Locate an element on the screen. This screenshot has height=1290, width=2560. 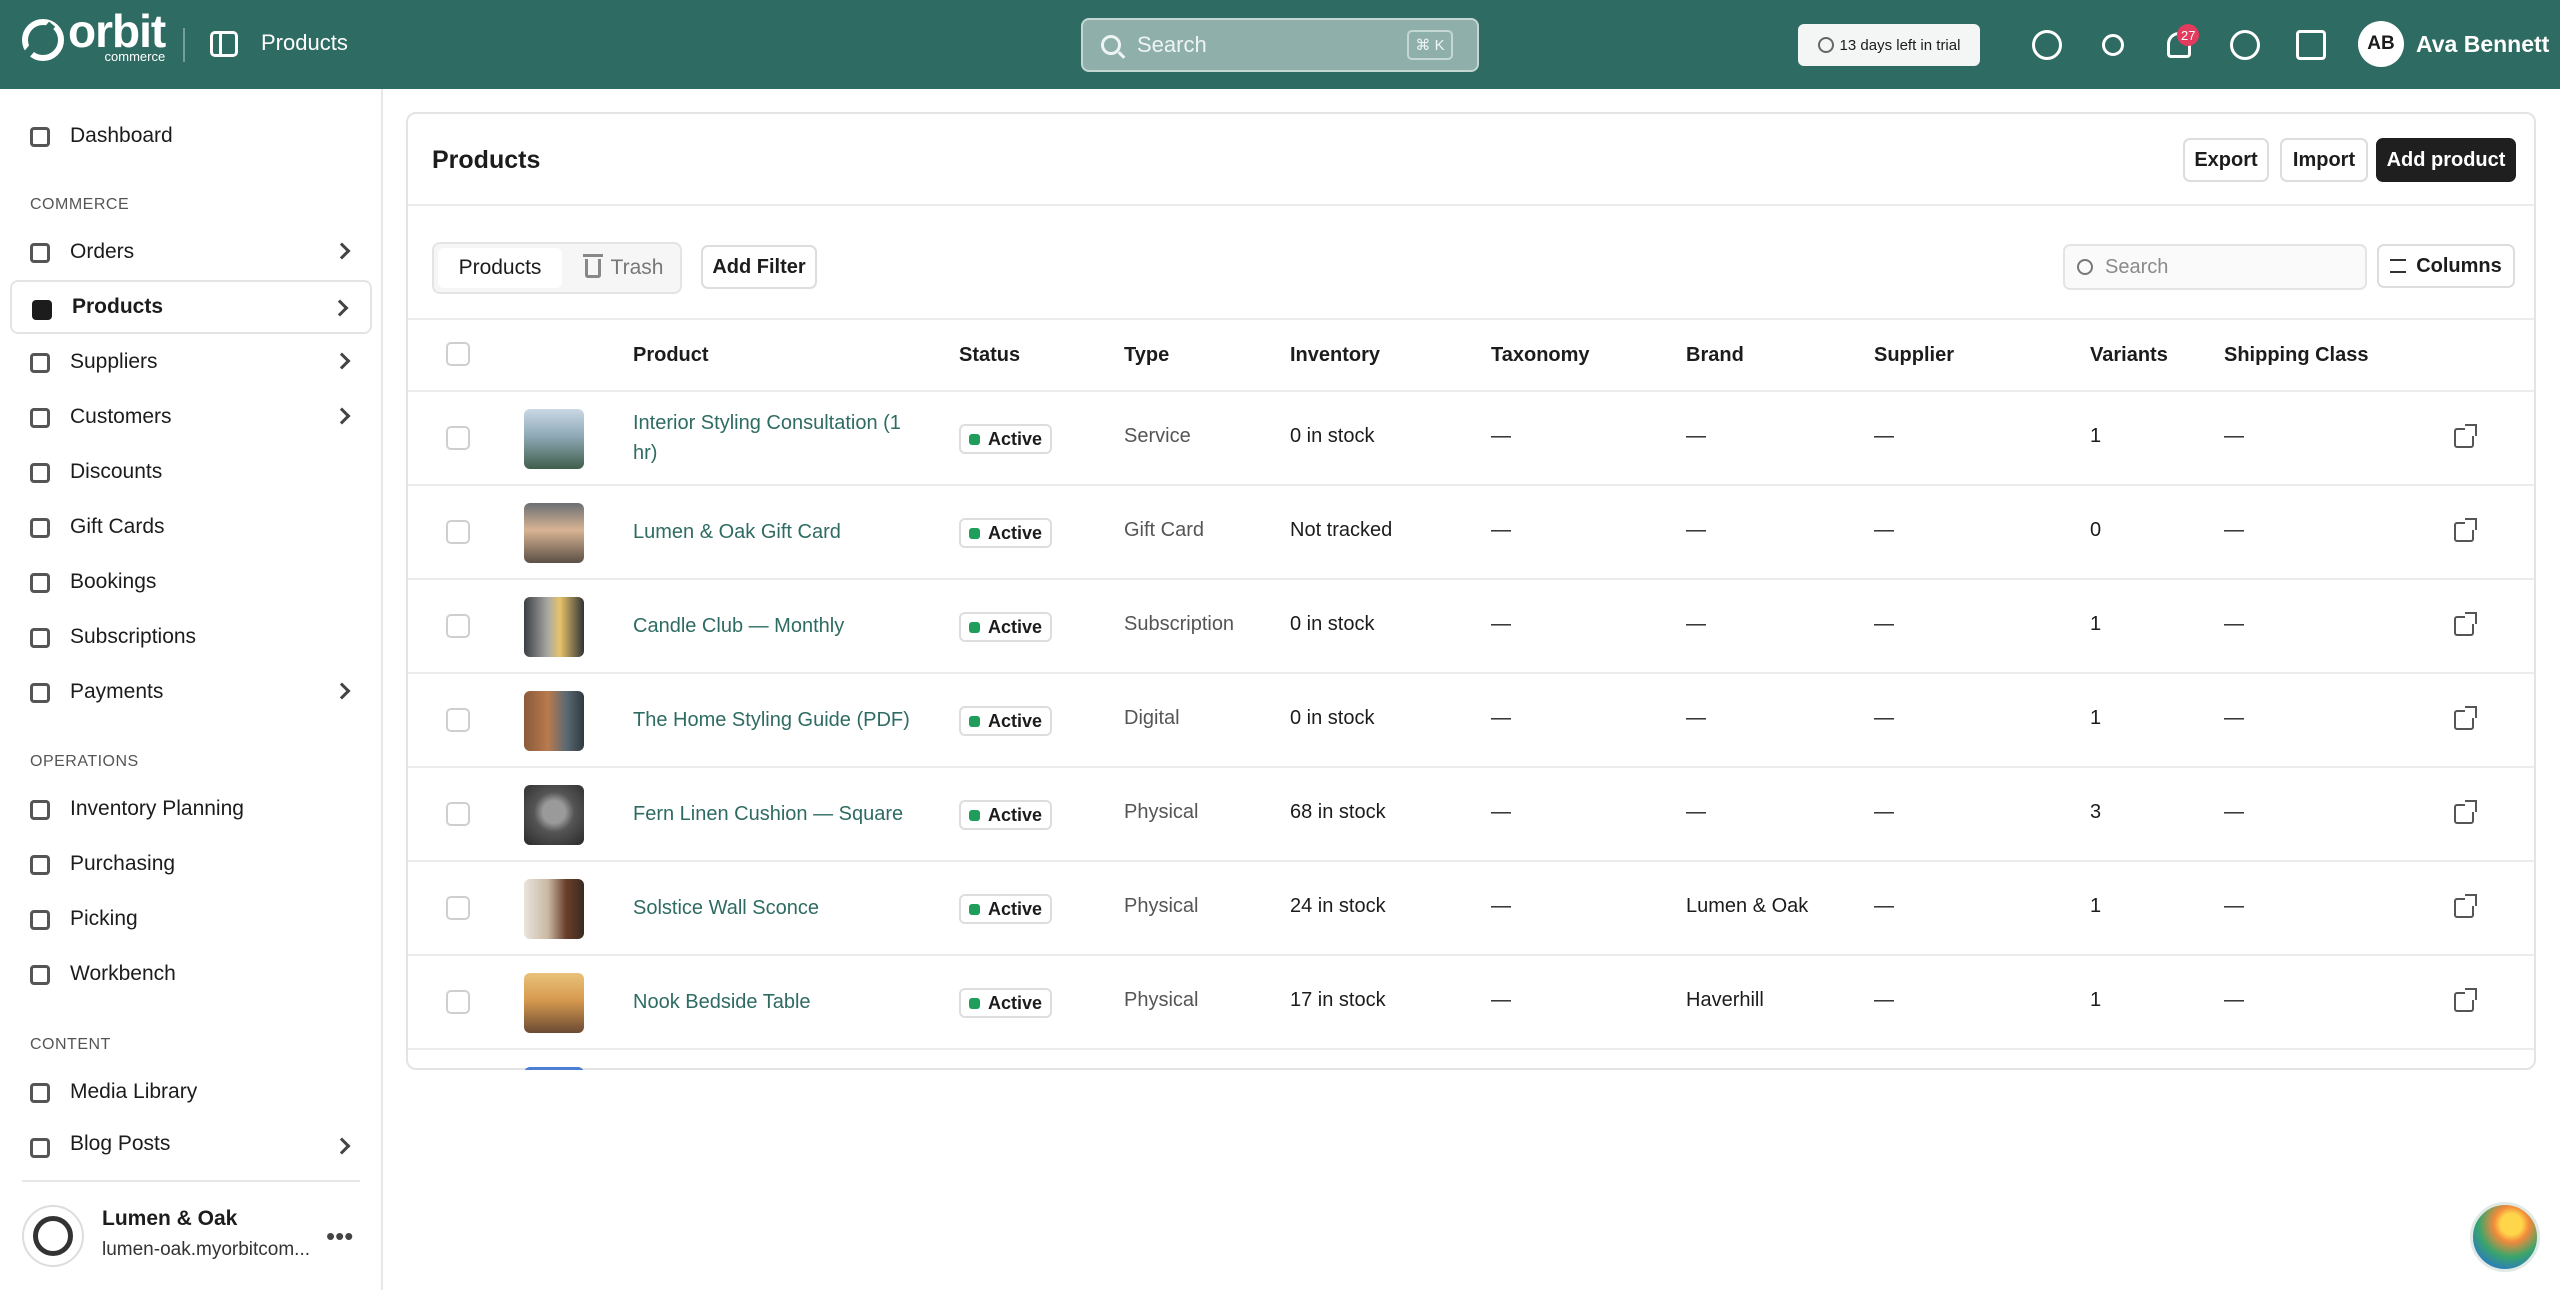
sidebar-item-suppliers: Suppliers is located at coordinates (191, 362).